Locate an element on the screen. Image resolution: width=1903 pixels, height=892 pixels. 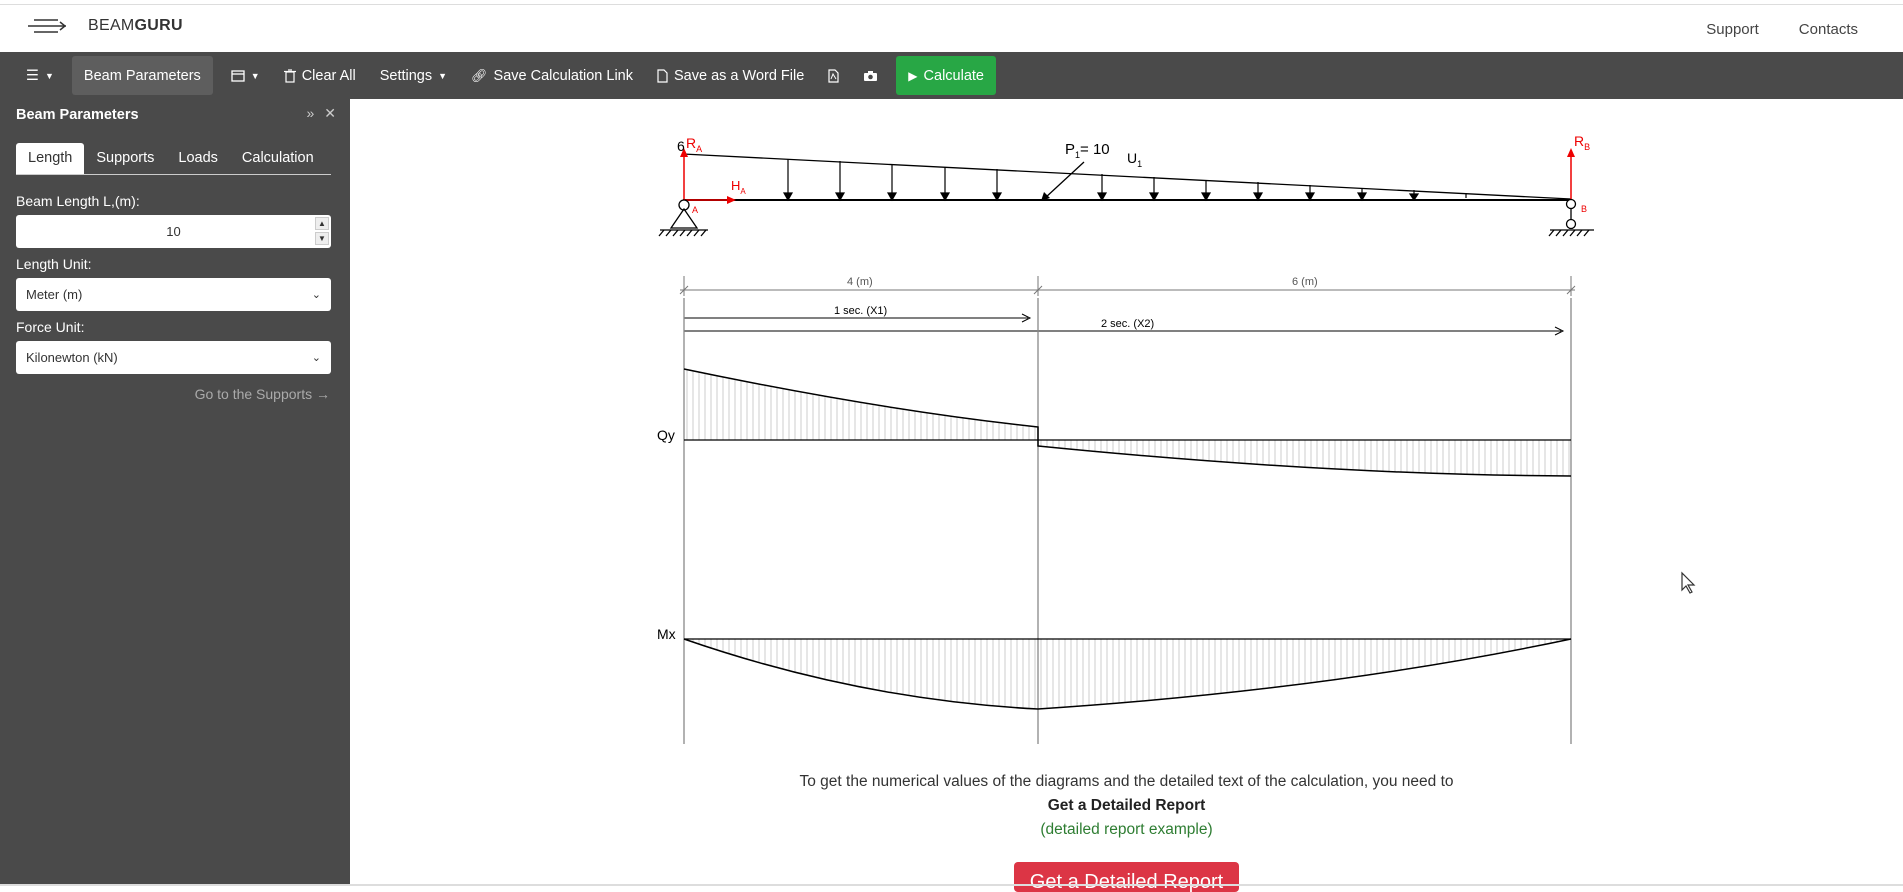
beam-length-value: 10 is located at coordinates (173, 231).